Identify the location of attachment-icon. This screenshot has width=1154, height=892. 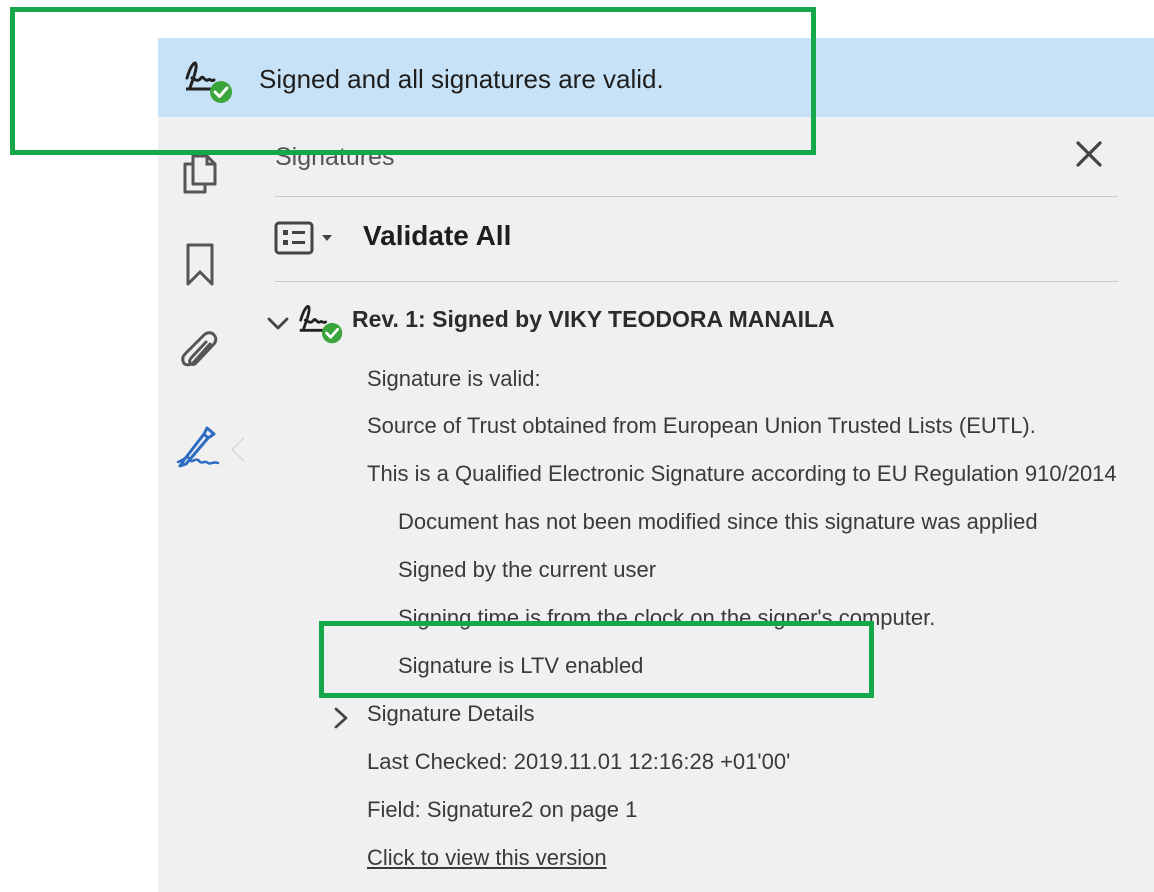
(199, 353).